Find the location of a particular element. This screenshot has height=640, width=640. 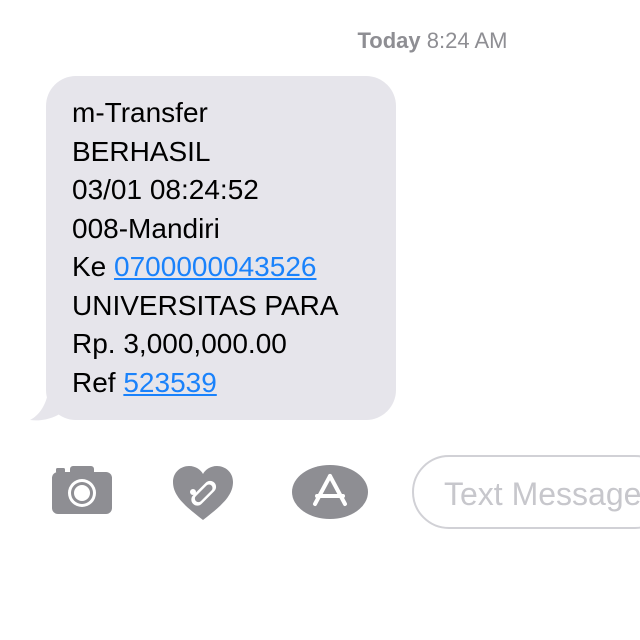

message-timestamp: Today 8:24 AM is located at coordinates (320, 41).